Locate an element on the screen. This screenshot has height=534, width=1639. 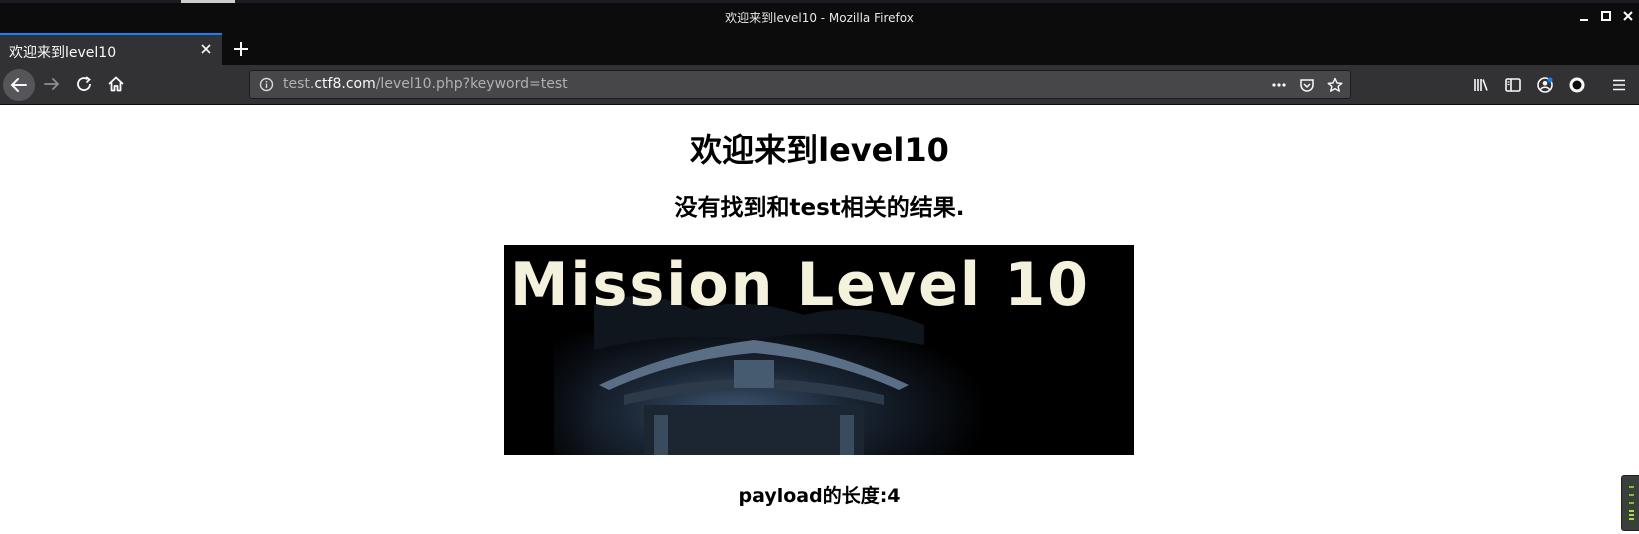
menu-icon is located at coordinates (1619, 85).